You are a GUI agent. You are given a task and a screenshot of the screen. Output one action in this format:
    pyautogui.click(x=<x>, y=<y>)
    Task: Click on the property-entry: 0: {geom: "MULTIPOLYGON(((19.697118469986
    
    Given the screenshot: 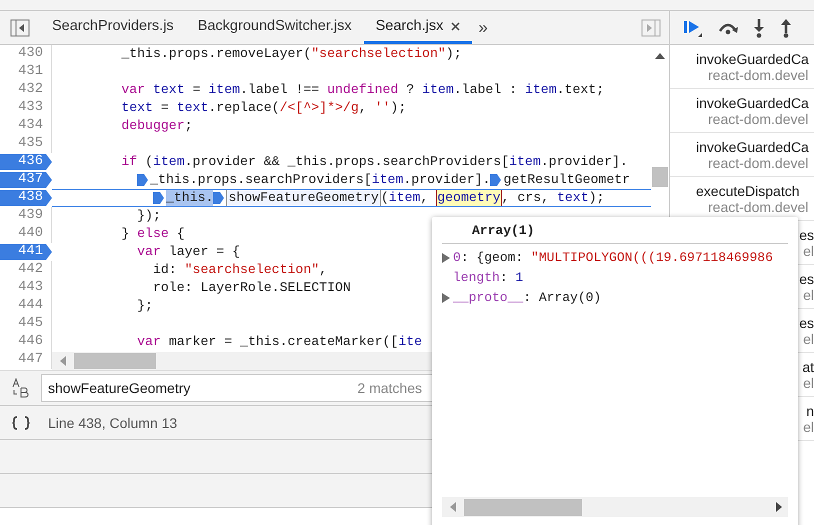 What is the action you would take?
    pyautogui.click(x=613, y=258)
    